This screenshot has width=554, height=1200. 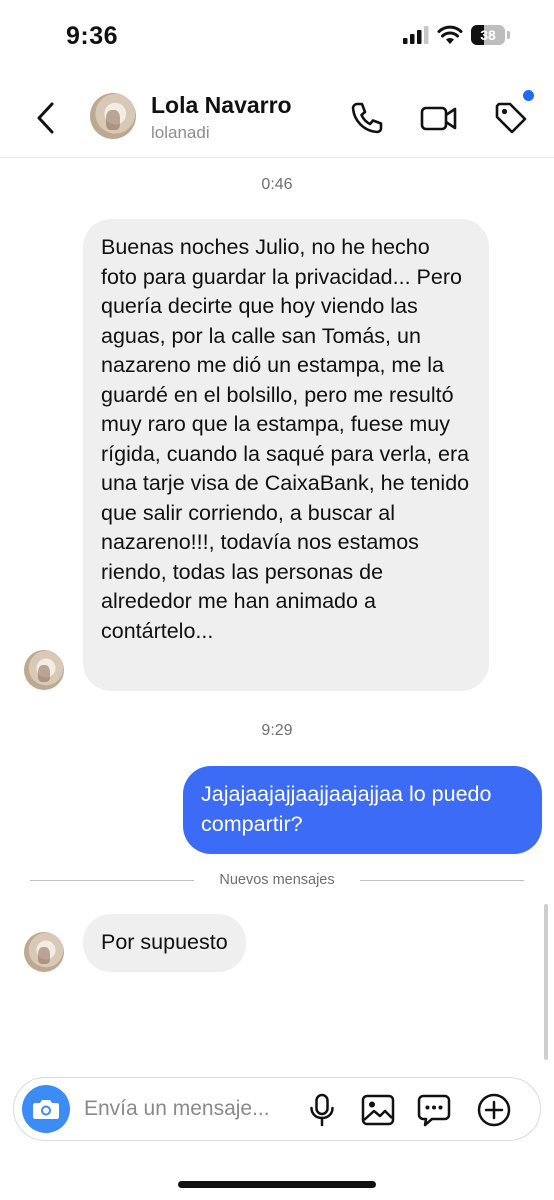 What do you see at coordinates (277, 730) in the screenshot?
I see `message-timestamp: 9:29` at bounding box center [277, 730].